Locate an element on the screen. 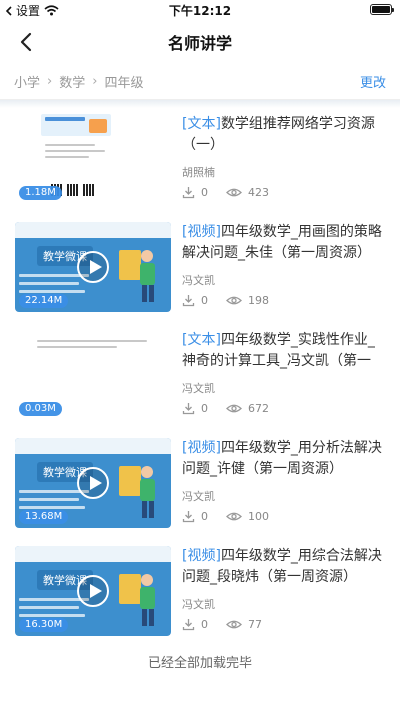  video-thumbnail: 教学微课 13.68M is located at coordinates (93, 483).